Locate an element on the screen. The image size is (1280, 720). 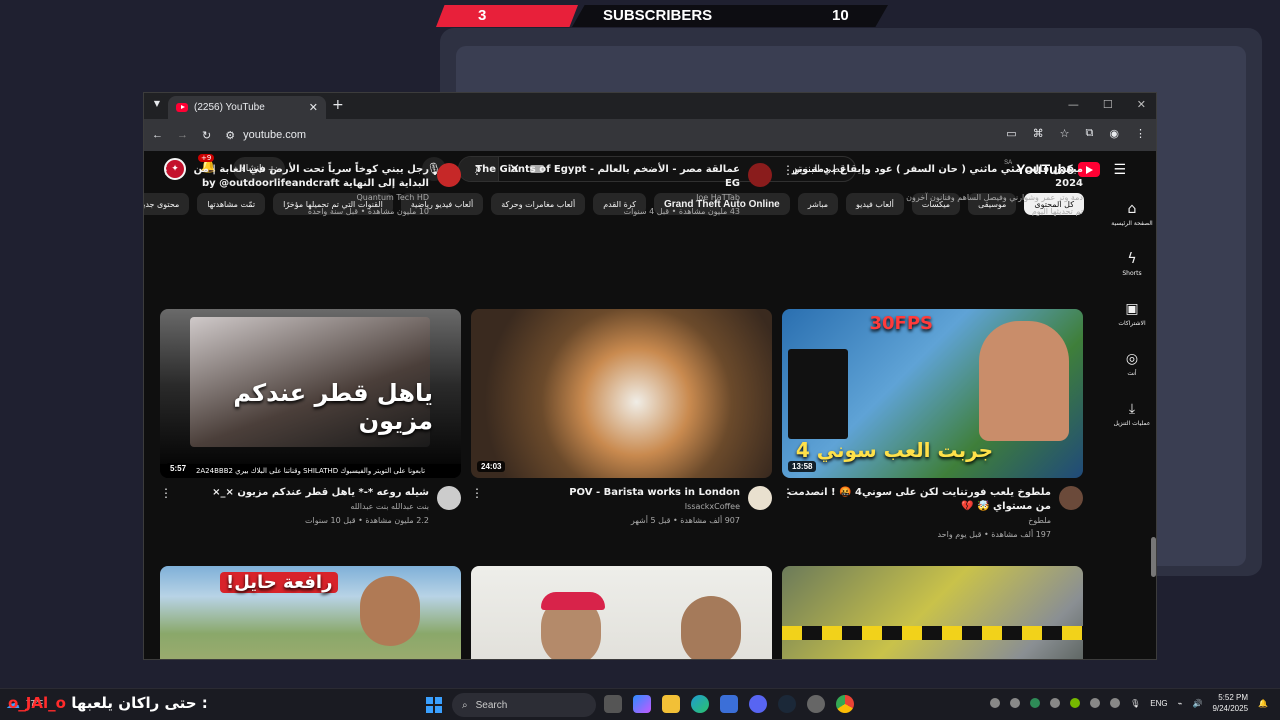
channel-name: Quantum Tech HD is located at coordinates (294, 198).